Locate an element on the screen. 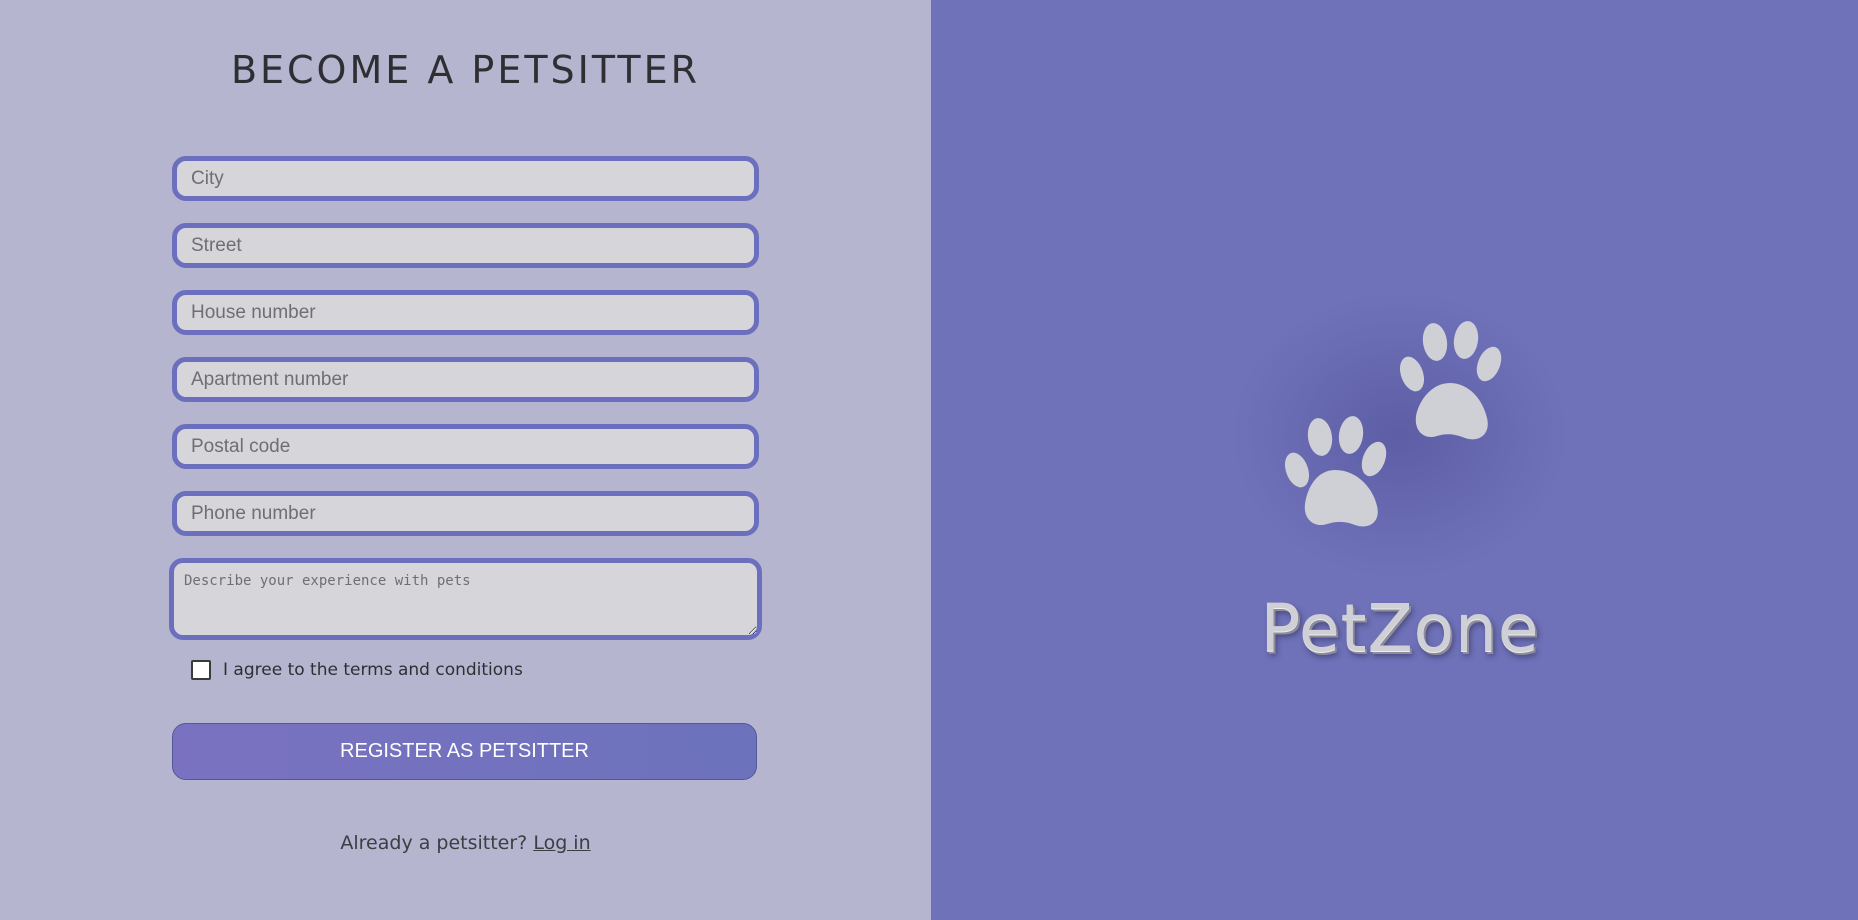 This screenshot has width=1858, height=920. terms-agreement: I agree to the terms and conditions is located at coordinates (357, 670).